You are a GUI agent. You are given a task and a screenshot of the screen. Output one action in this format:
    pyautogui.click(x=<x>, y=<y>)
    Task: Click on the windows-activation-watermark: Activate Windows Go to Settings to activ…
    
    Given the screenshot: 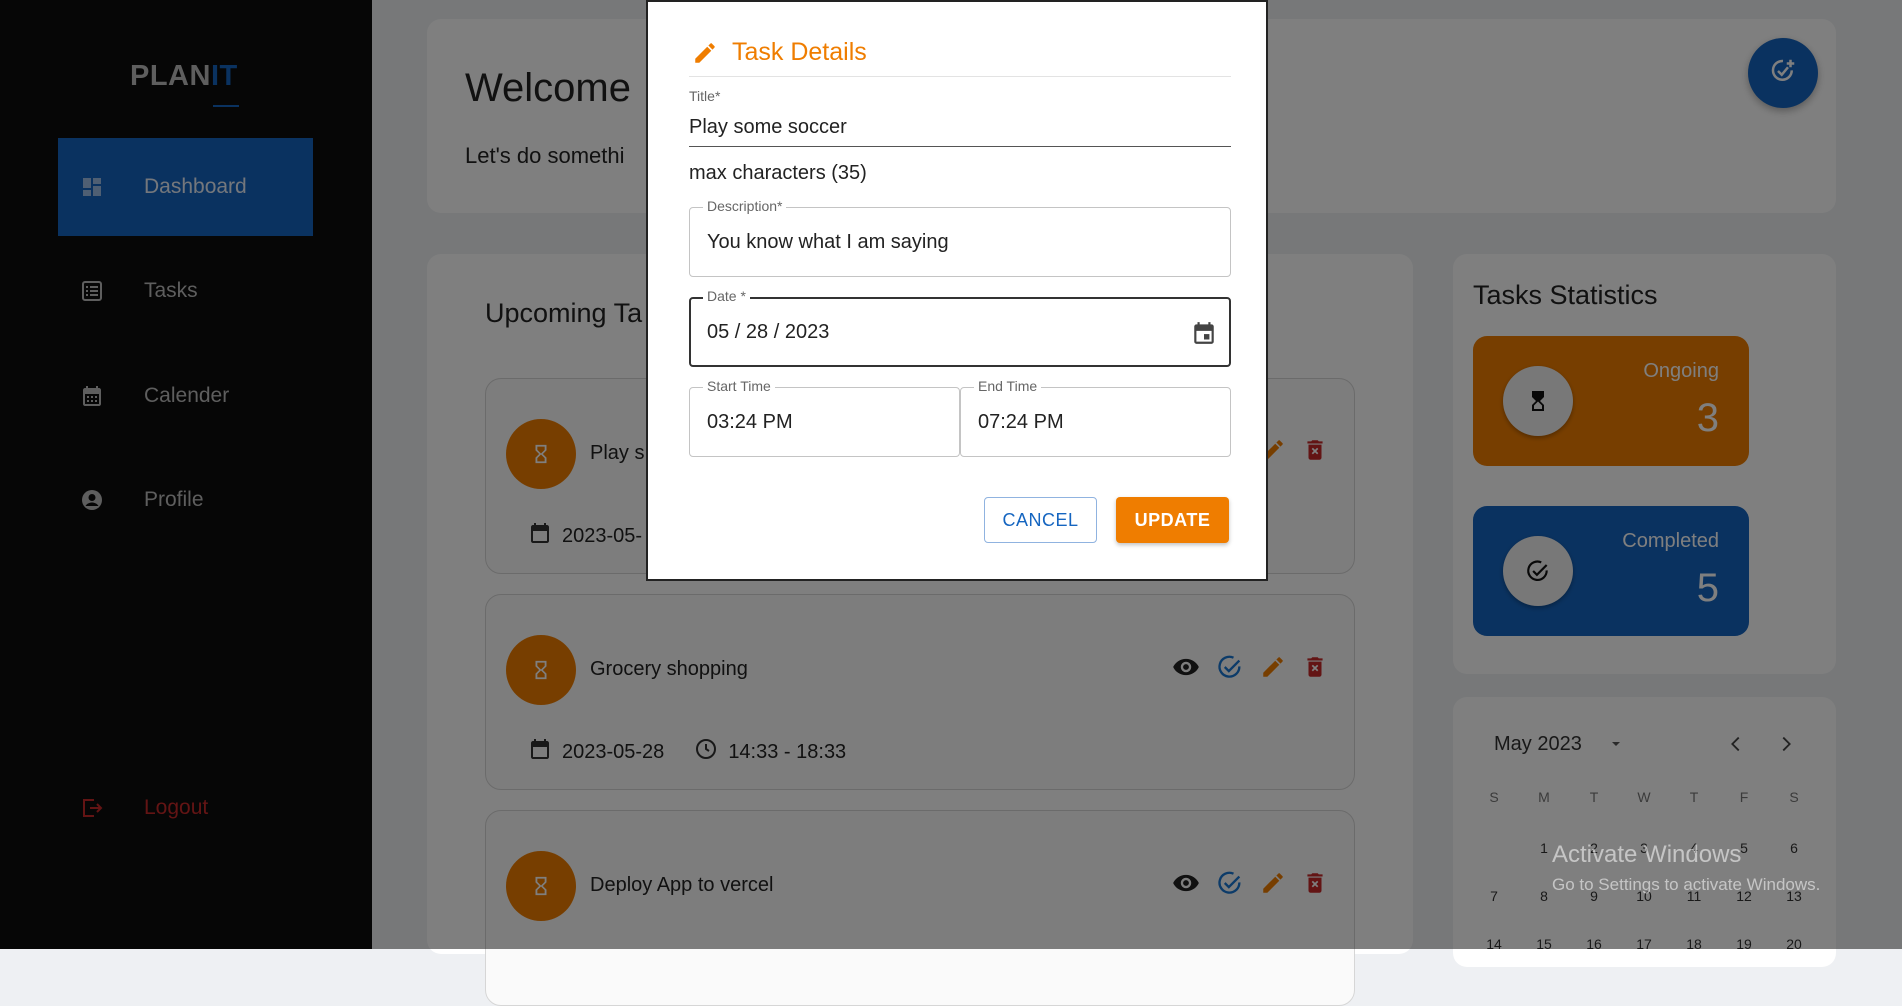 What is the action you would take?
    pyautogui.click(x=1686, y=868)
    